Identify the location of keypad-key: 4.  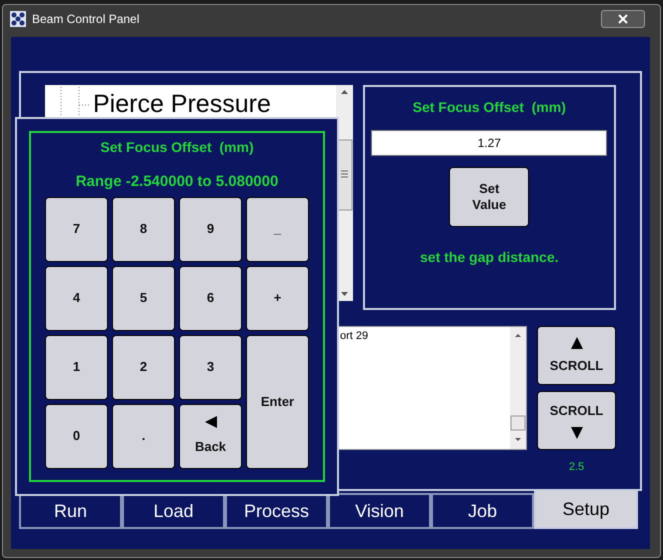
(76, 298).